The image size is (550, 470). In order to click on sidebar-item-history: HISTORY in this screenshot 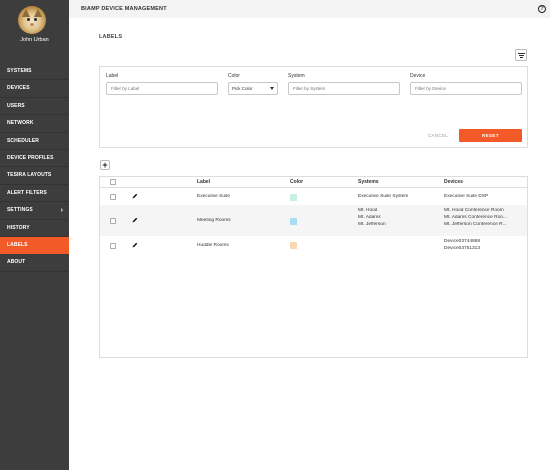, I will do `click(34, 228)`.